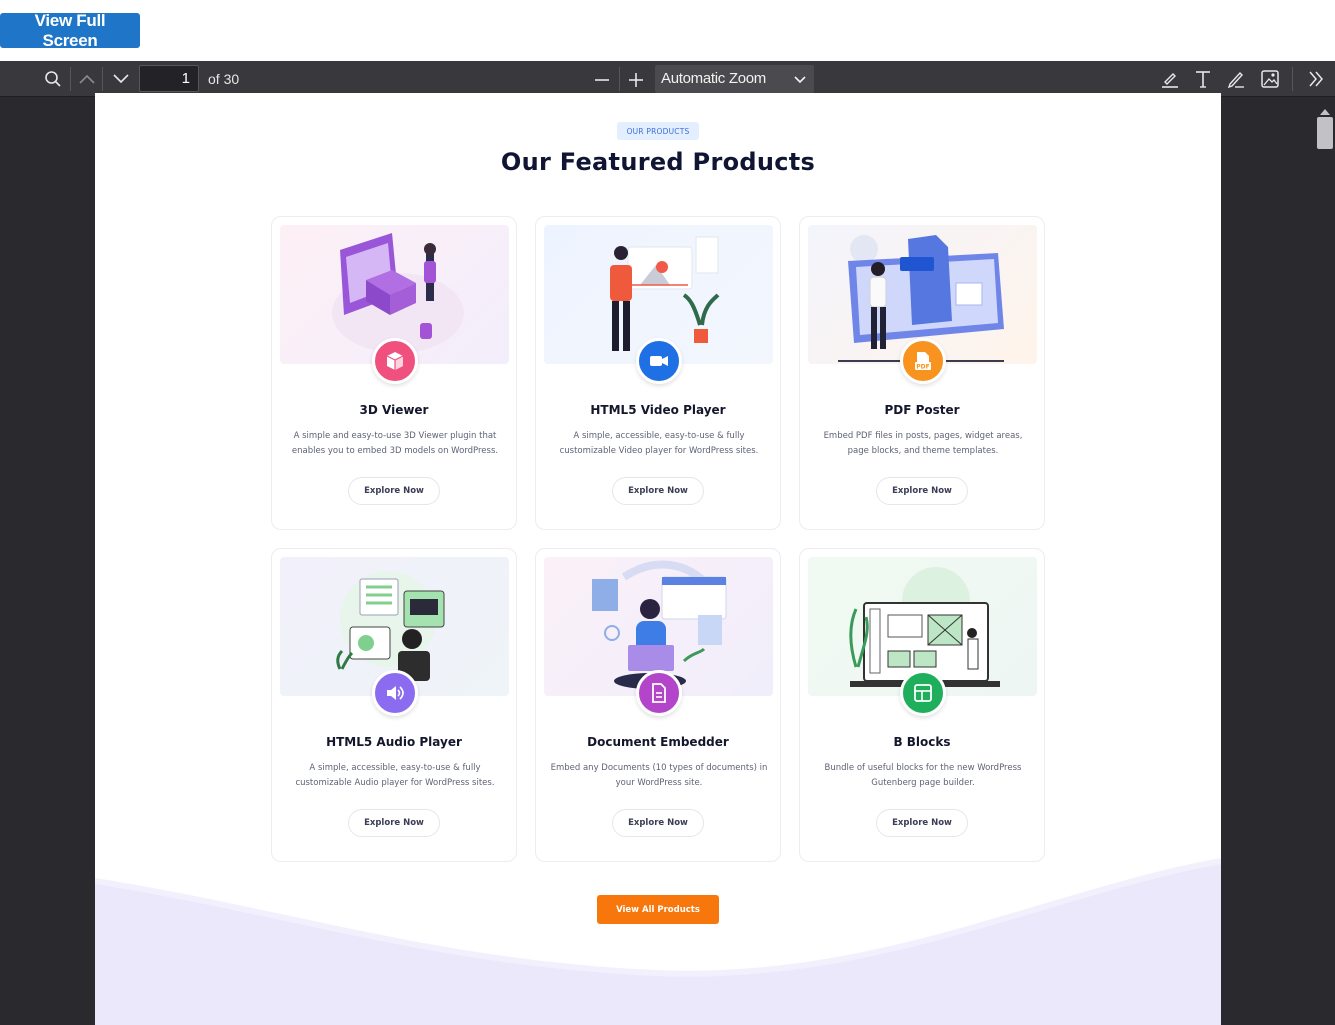 The height and width of the screenshot is (1025, 1335). What do you see at coordinates (1203, 79) in the screenshot?
I see `text-icon` at bounding box center [1203, 79].